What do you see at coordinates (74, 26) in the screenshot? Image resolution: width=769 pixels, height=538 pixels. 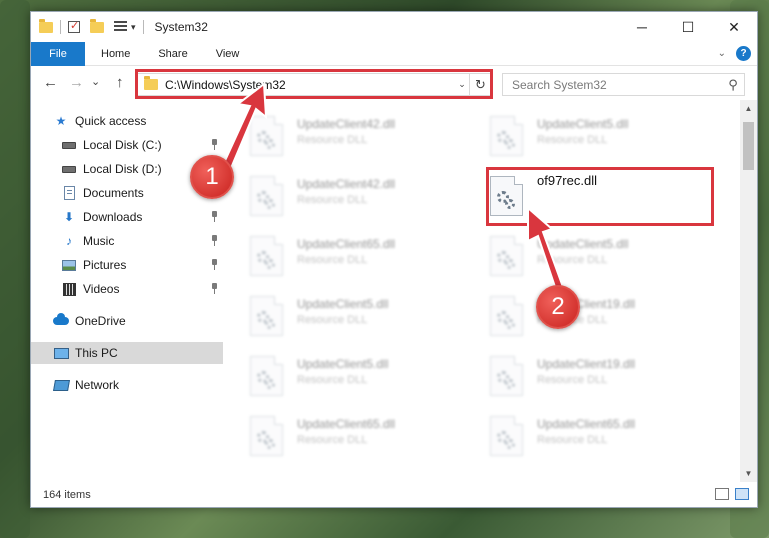 I see `properties-check-icon` at bounding box center [74, 26].